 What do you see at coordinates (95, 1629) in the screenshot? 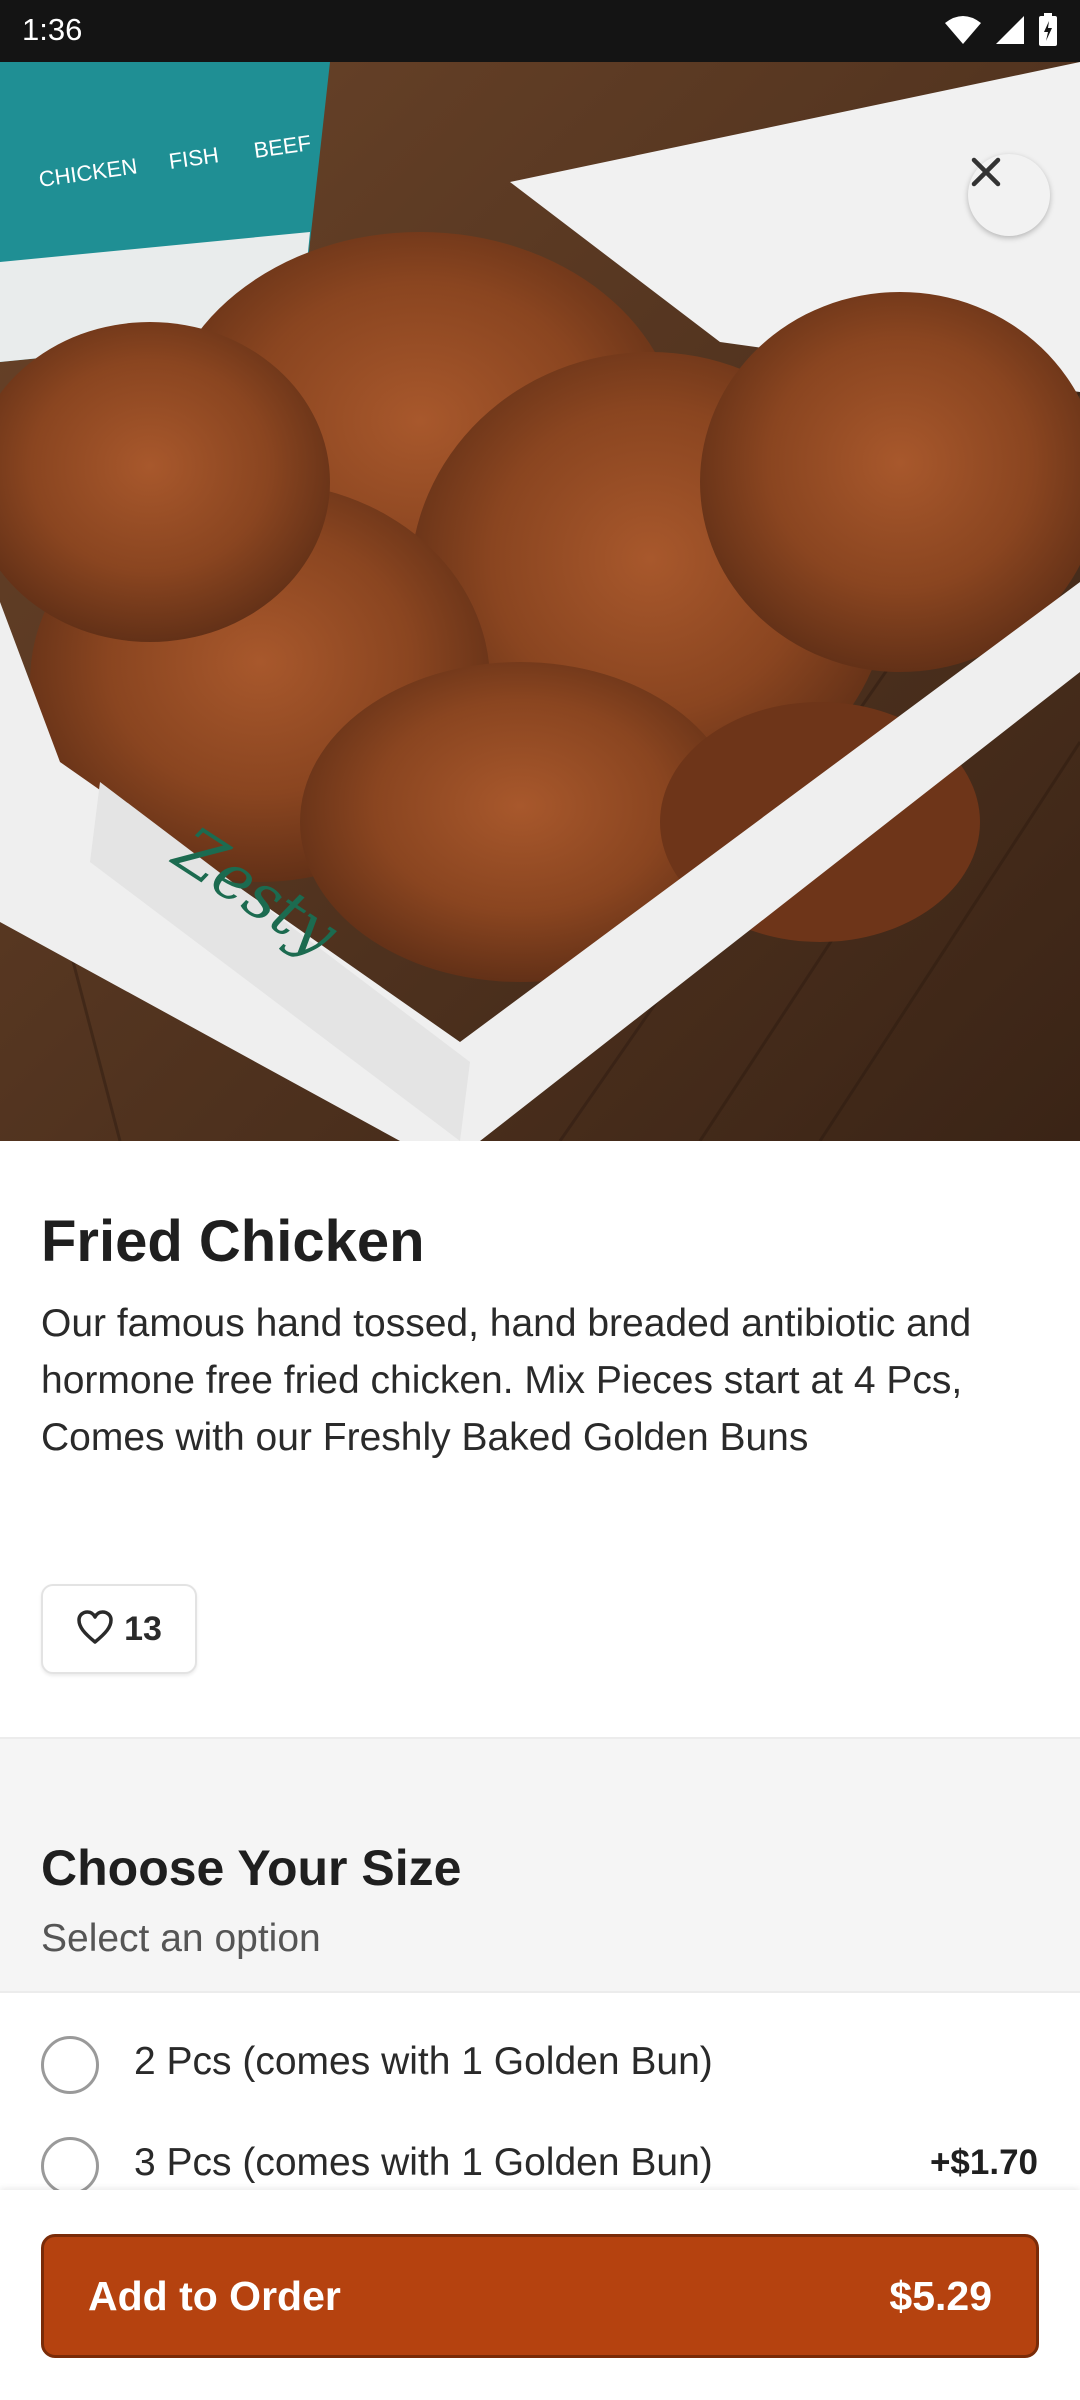
I see `heart-icon` at bounding box center [95, 1629].